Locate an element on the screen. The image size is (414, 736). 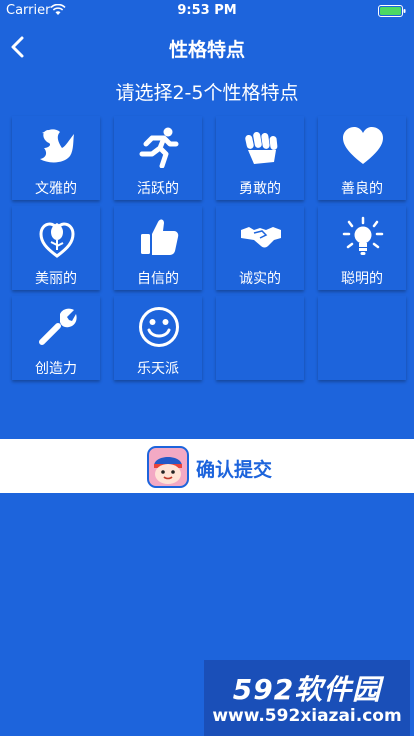
confirm-submit-label: 确认提交 is located at coordinates (234, 470).